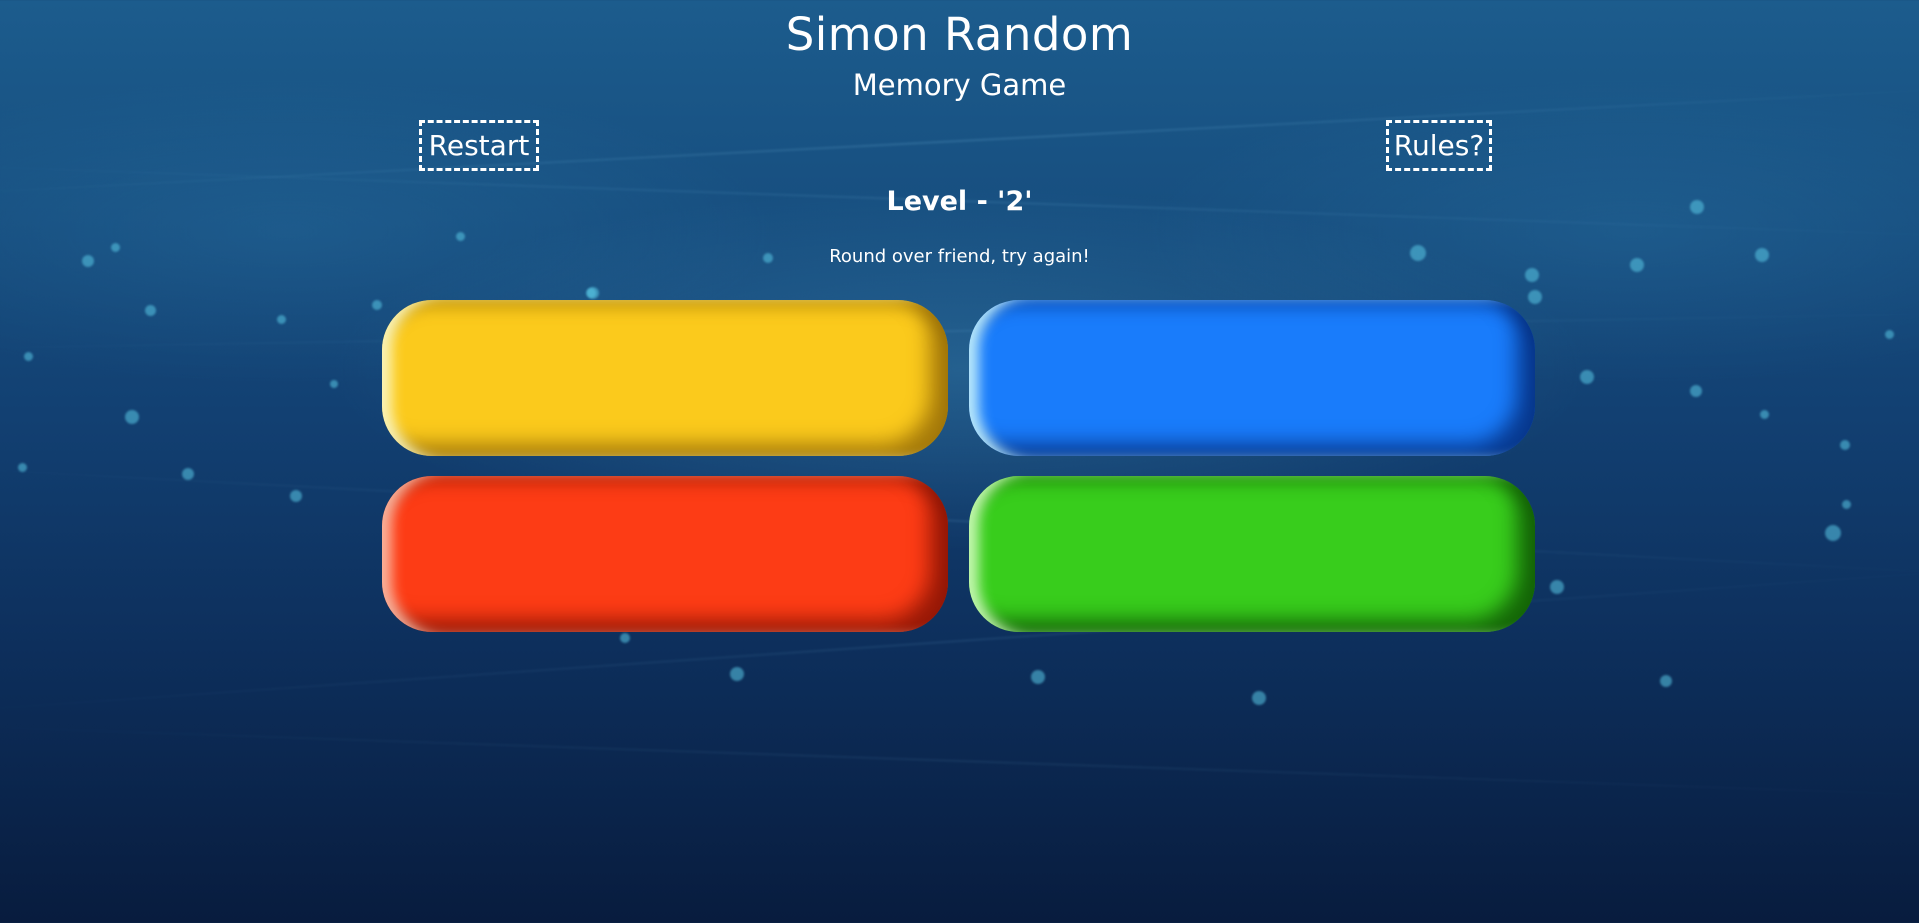 This screenshot has width=1919, height=923. Describe the element at coordinates (959, 256) in the screenshot. I see `status-message: Round over friend, try again!` at that location.